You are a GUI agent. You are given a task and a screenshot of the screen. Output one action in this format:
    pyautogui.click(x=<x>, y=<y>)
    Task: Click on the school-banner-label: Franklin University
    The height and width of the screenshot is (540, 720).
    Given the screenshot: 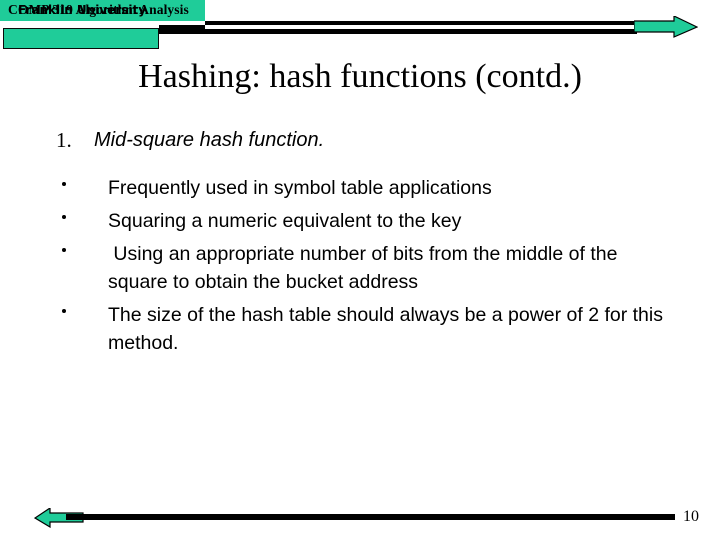 What is the action you would take?
    pyautogui.click(x=82, y=10)
    